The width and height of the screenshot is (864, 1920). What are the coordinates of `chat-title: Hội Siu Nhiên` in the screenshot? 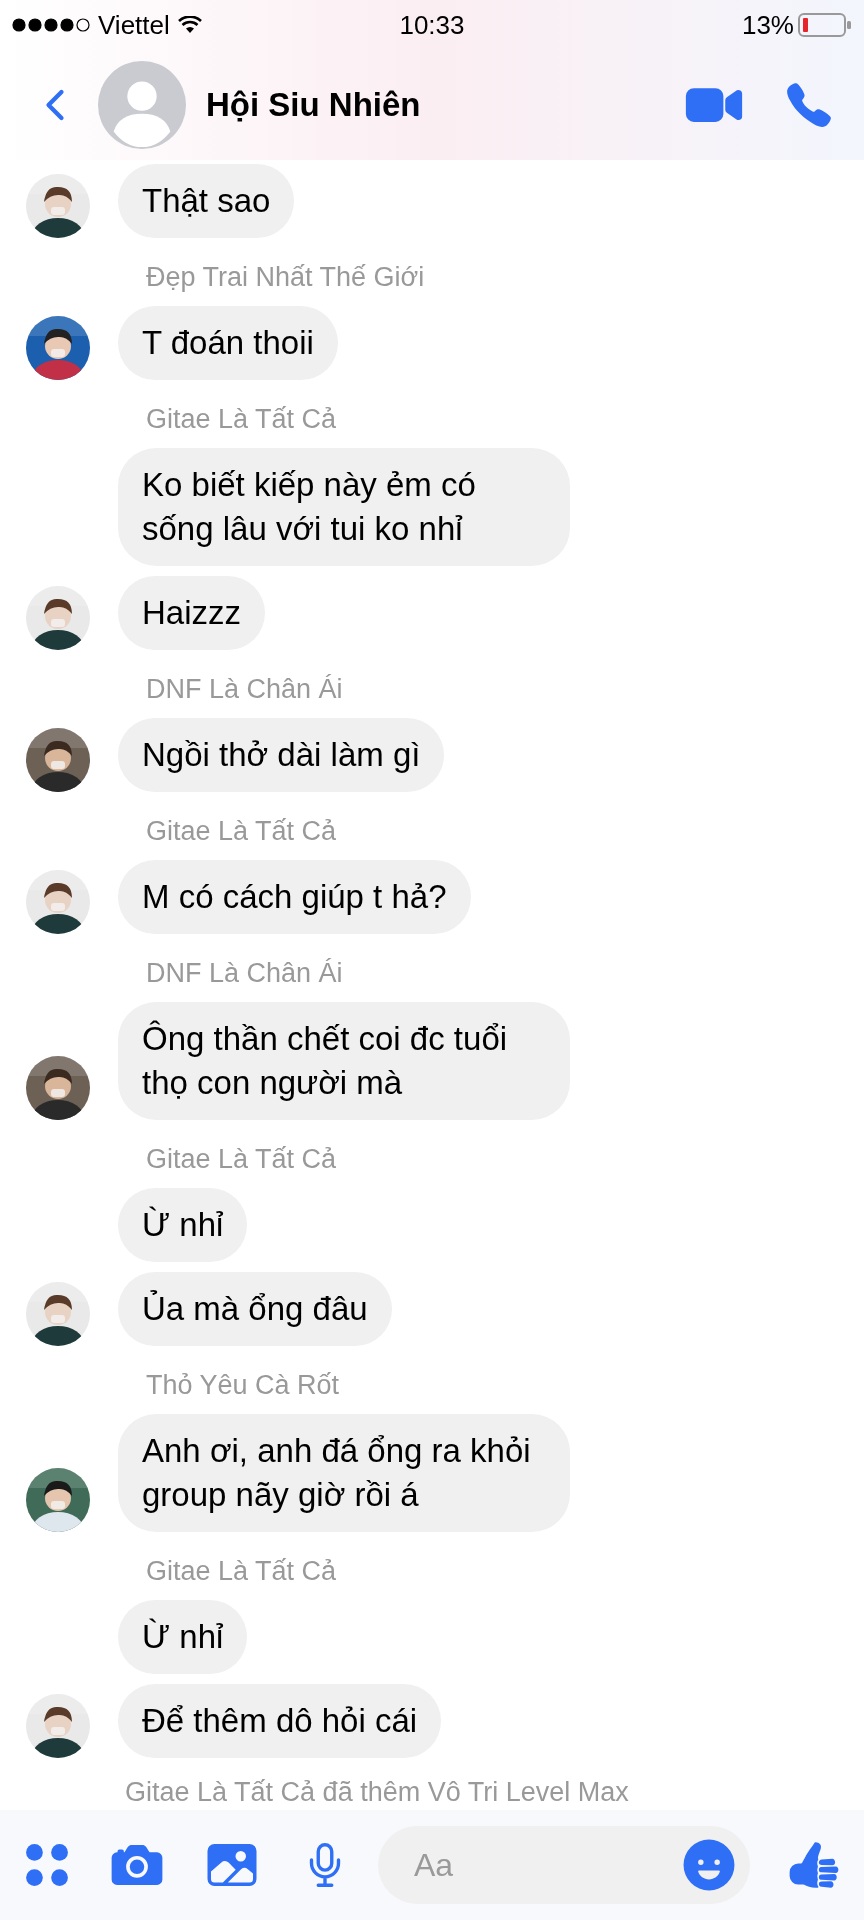 It's located at (314, 105).